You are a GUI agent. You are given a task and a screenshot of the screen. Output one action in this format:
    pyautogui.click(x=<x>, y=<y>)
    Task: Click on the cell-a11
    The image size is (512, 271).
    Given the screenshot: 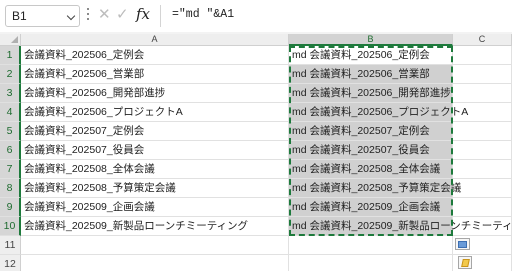 What is the action you would take?
    pyautogui.click(x=155, y=245)
    